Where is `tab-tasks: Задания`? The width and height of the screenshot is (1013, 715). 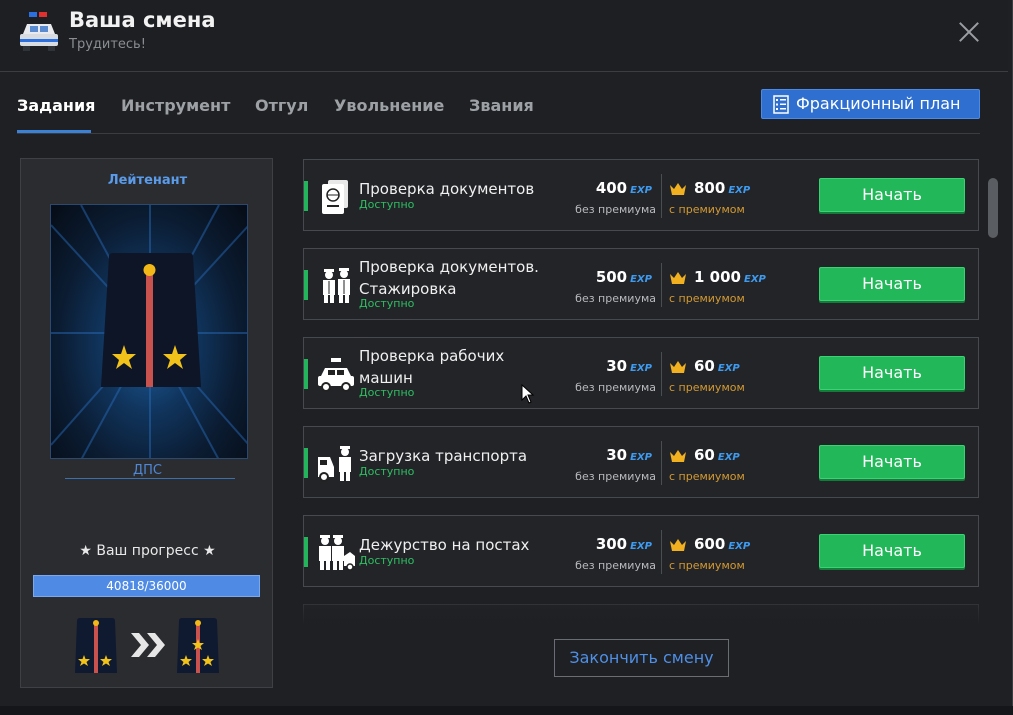
tab-tasks: Задания is located at coordinates (56, 105).